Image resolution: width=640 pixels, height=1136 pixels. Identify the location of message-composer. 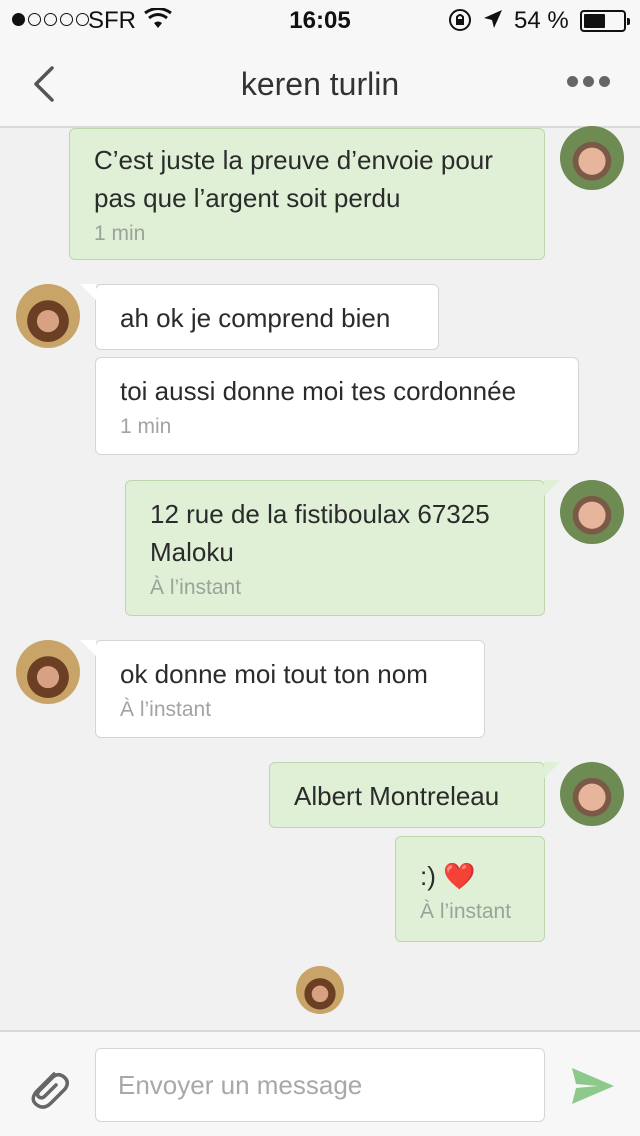
(320, 1083).